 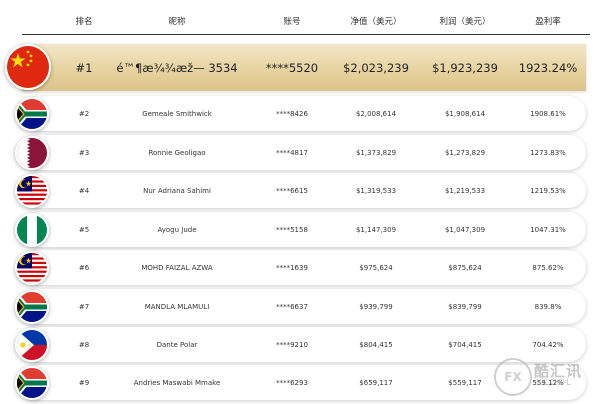 What do you see at coordinates (465, 113) in the screenshot?
I see `profit-cell: $1,908,614` at bounding box center [465, 113].